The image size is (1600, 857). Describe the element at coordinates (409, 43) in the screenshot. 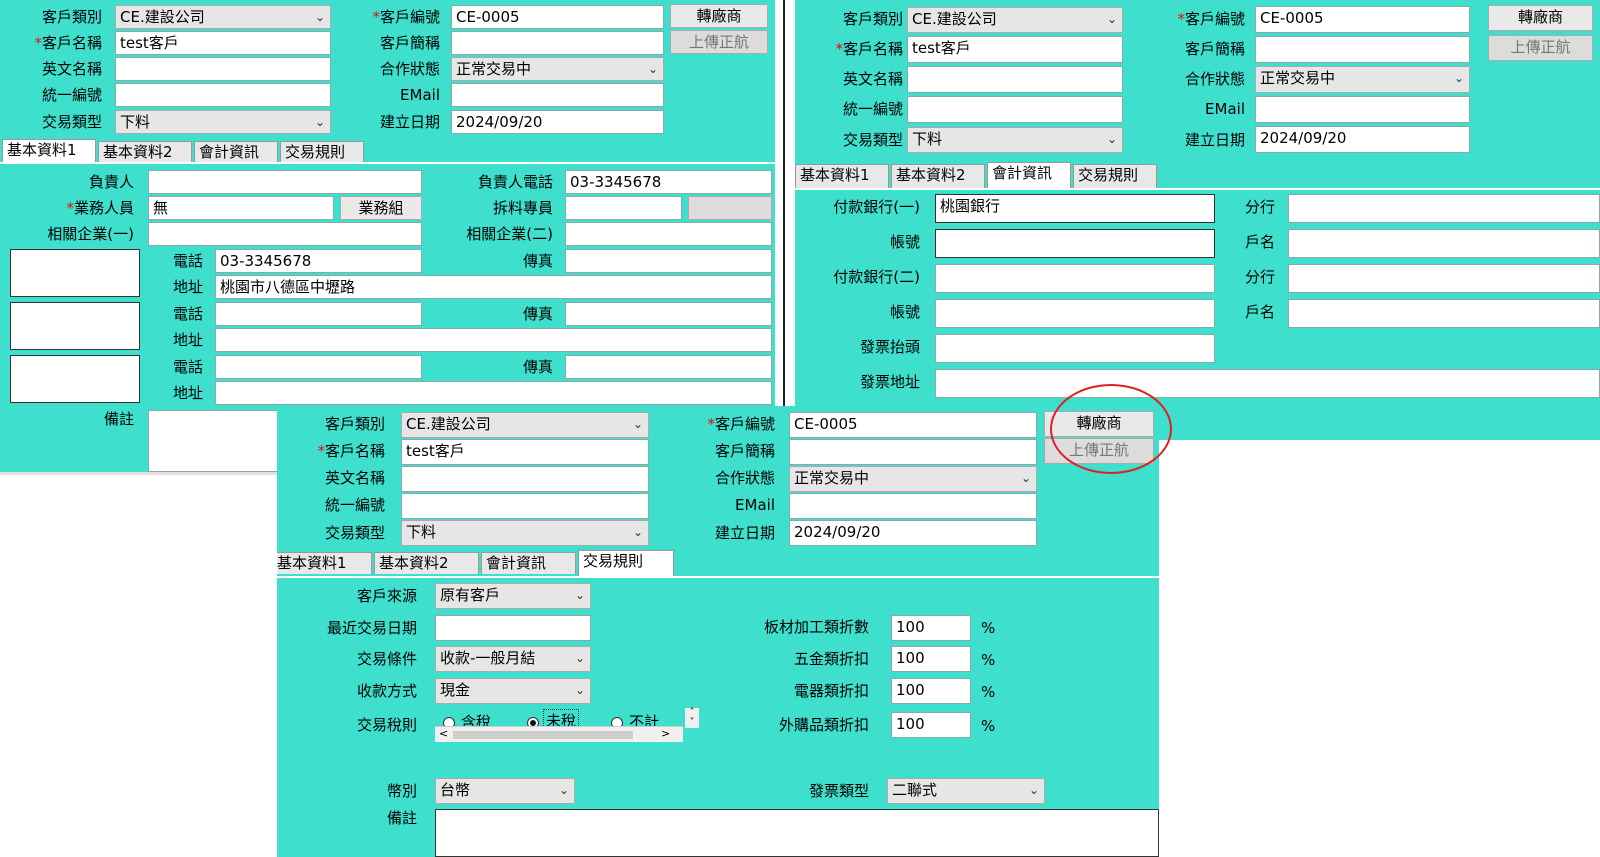

I see `customer-short-label: 客戶簡稱` at that location.